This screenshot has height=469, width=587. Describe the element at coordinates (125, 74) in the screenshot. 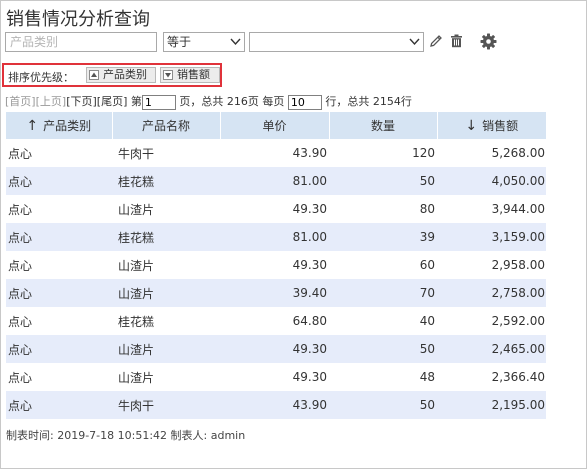

I see `sort-chip-label: 产品类别` at that location.